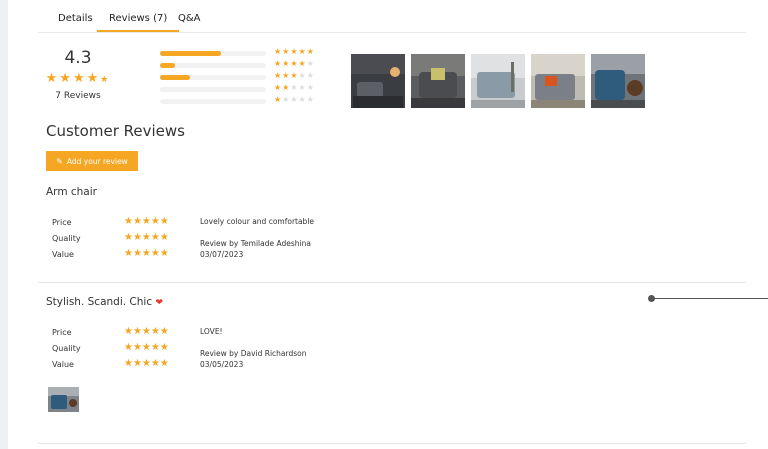 Image resolution: width=768 pixels, height=449 pixels. What do you see at coordinates (97, 161) in the screenshot?
I see `add-review-label: Add your review` at bounding box center [97, 161].